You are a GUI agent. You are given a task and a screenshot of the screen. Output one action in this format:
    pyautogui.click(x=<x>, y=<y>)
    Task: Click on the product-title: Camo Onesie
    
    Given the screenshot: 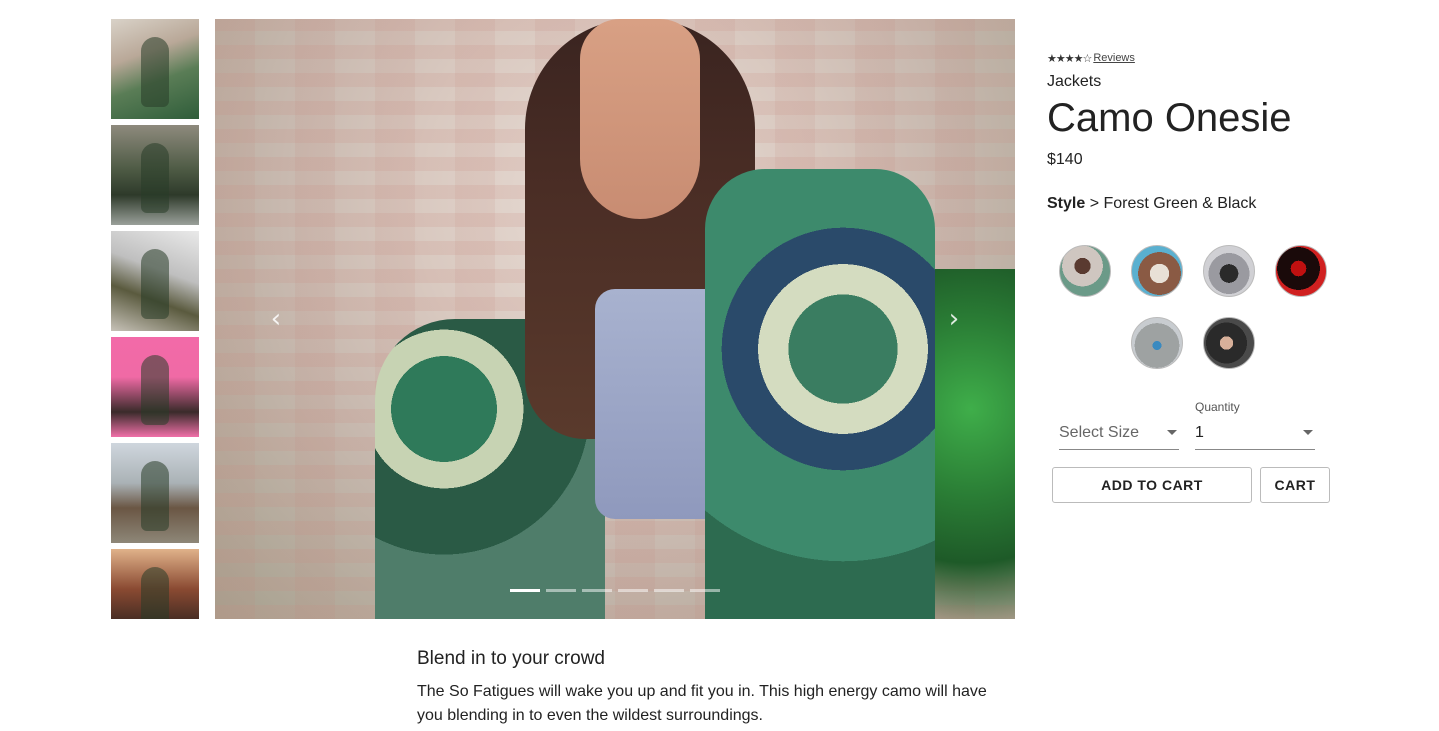 What is the action you would take?
    pyautogui.click(x=1169, y=118)
    